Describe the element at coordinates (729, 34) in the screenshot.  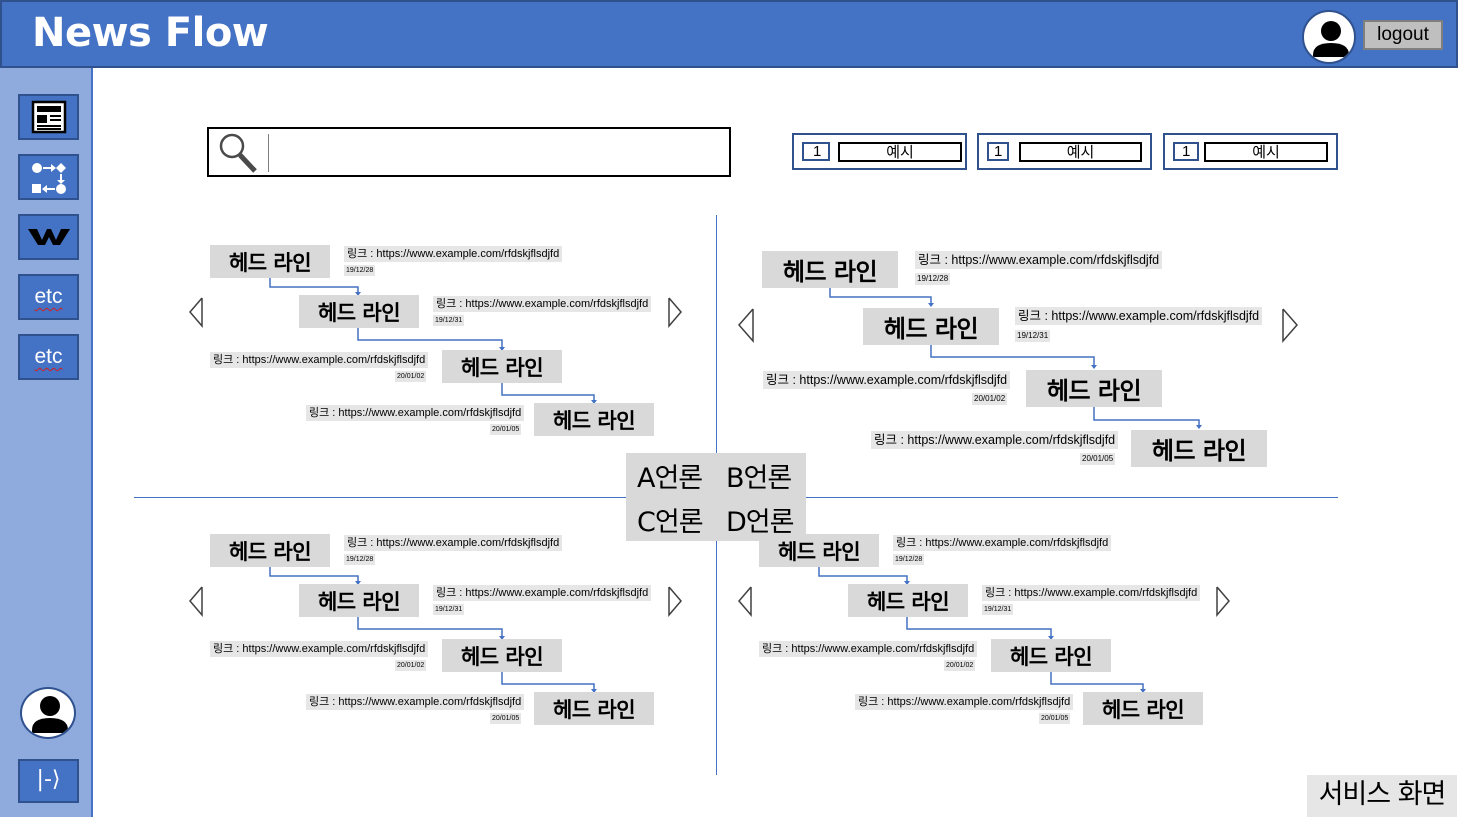
I see `header-bar: News Flow logout` at that location.